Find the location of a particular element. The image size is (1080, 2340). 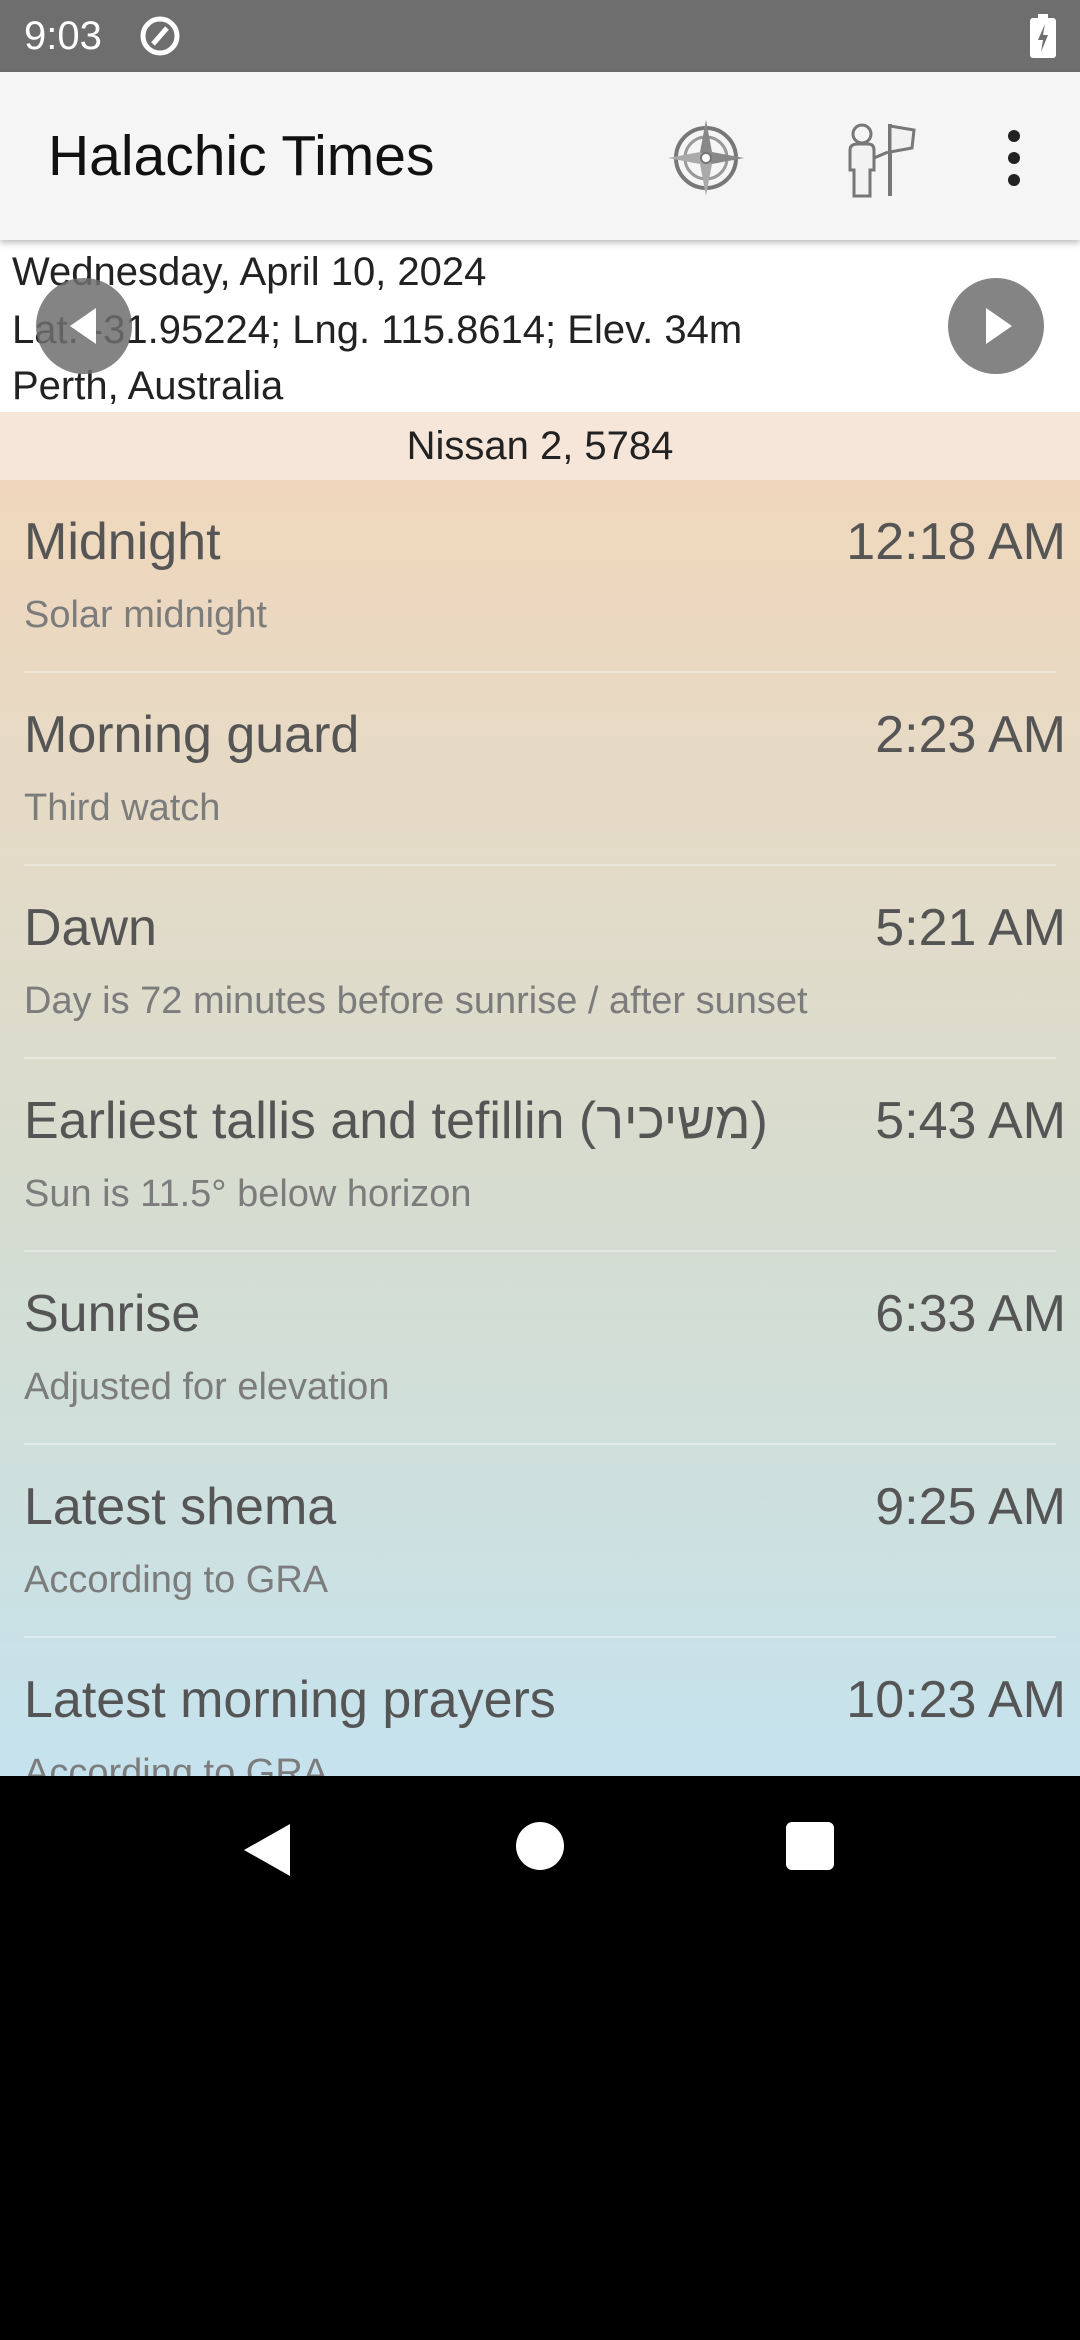

row-title: Midnight is located at coordinates (122, 542).